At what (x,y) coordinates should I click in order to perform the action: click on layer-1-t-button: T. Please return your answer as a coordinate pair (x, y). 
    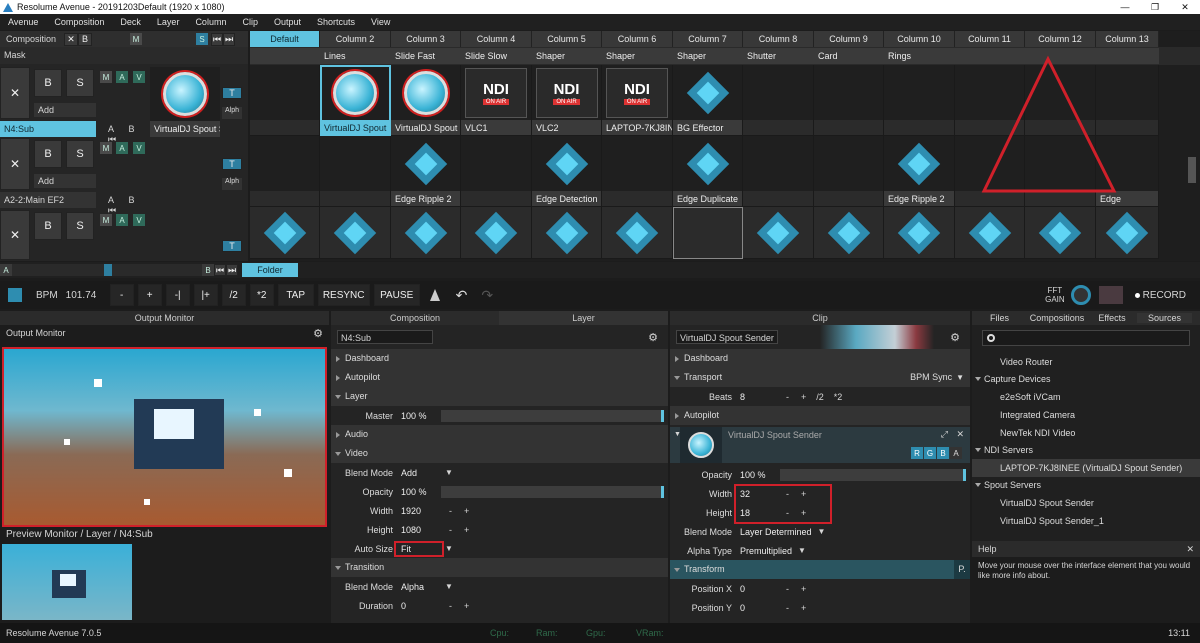
    Looking at the image, I should click on (232, 93).